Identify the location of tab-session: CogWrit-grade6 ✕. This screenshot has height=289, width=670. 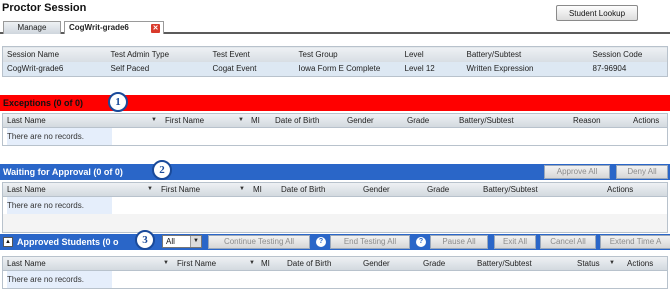
(114, 27).